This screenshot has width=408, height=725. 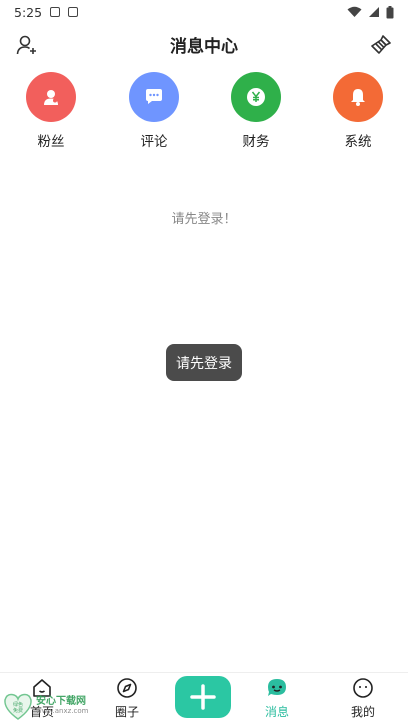 What do you see at coordinates (358, 142) in the screenshot?
I see `category-label: 系统` at bounding box center [358, 142].